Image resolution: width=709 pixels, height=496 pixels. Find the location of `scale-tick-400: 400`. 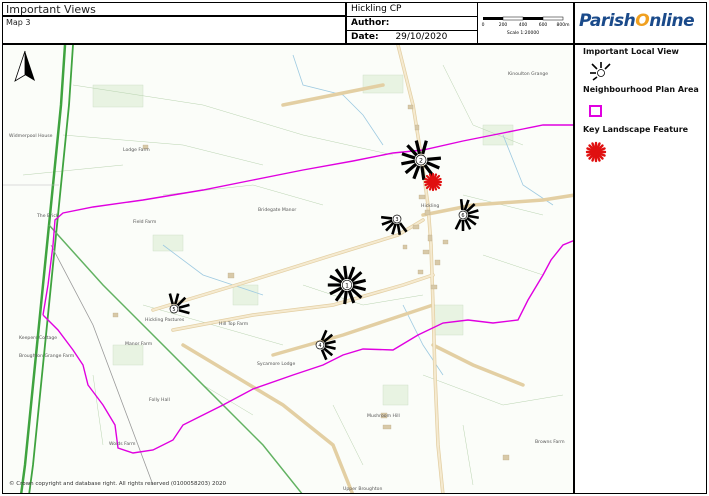

scale-tick-400: 400 is located at coordinates (523, 25).